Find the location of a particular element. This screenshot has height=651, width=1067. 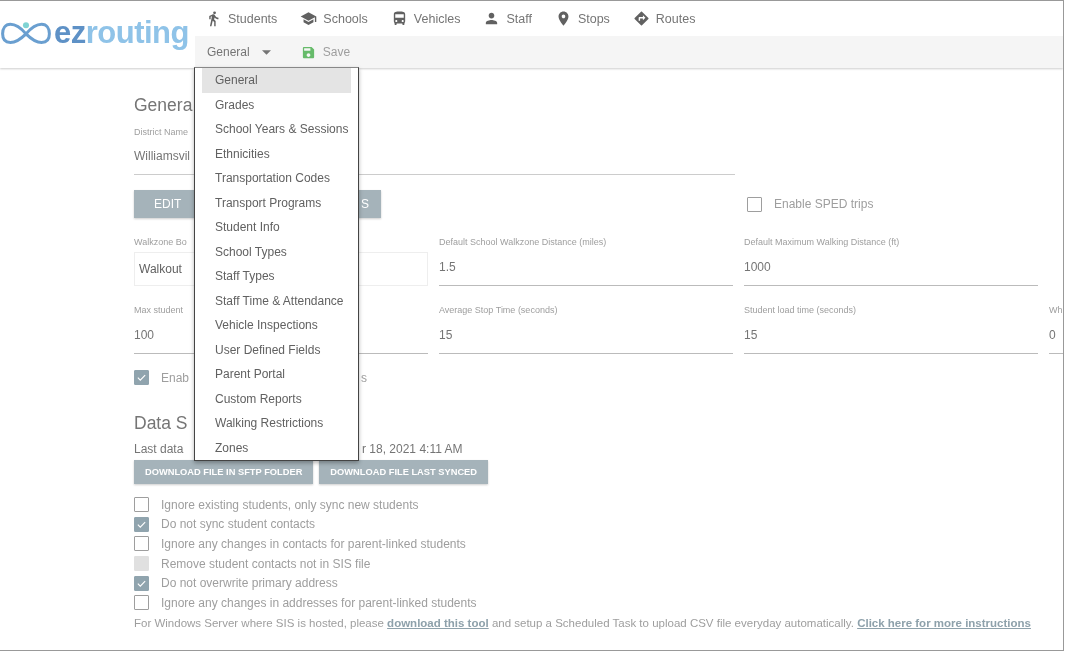

field-label: Wh is located at coordinates (1056, 310).